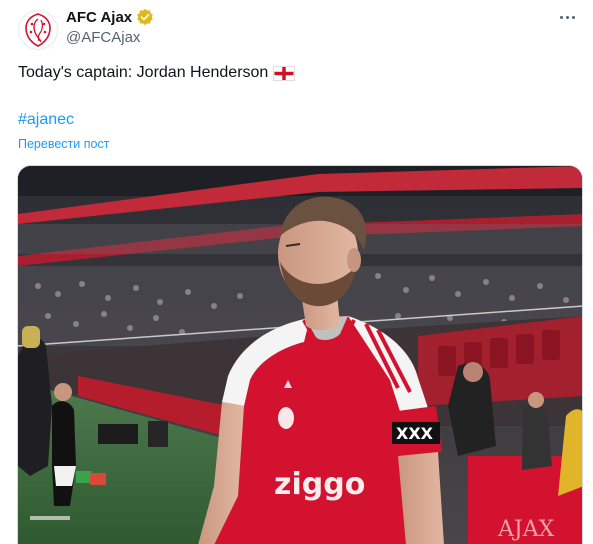  I want to click on avatar, so click(38, 30).